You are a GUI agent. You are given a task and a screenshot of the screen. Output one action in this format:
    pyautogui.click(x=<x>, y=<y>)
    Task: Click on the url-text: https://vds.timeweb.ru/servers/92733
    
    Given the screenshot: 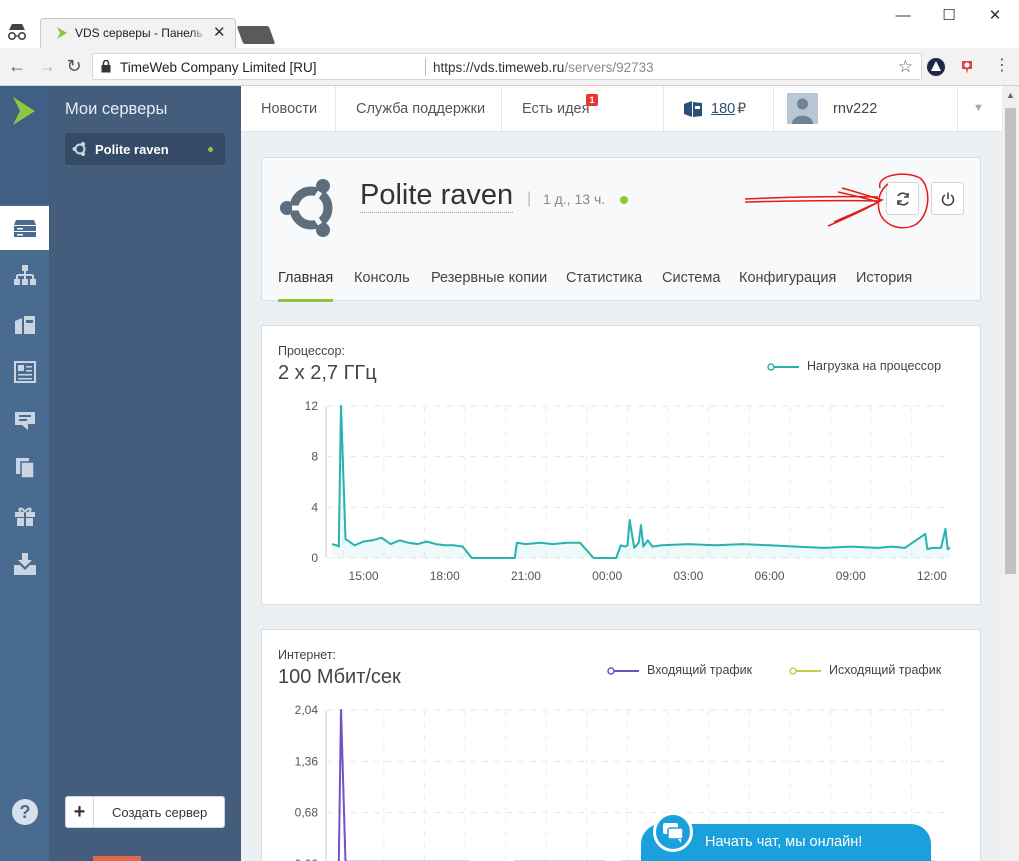 What is the action you would take?
    pyautogui.click(x=543, y=67)
    